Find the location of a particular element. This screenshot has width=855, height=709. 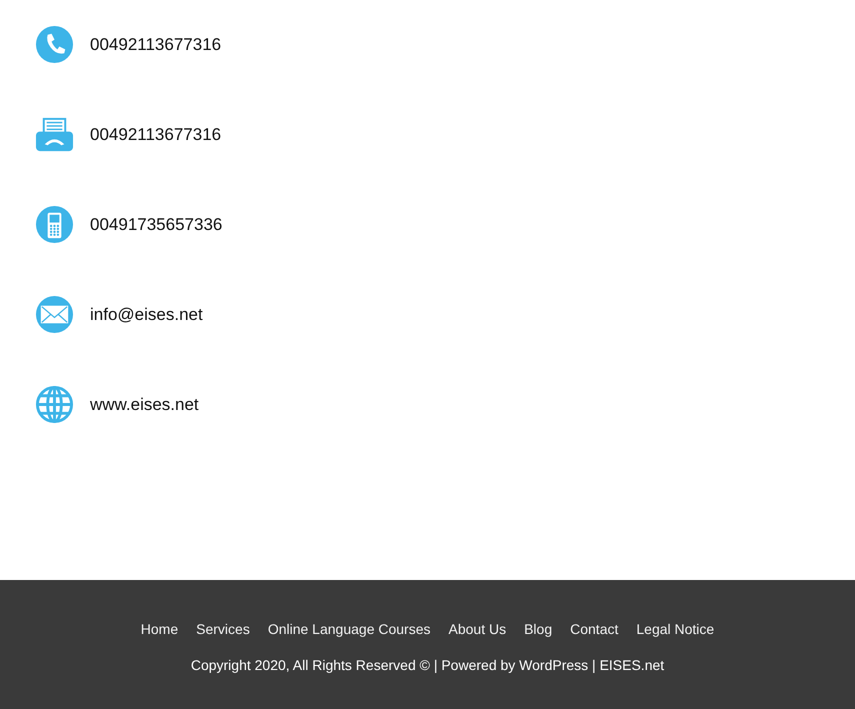

footer-nav-link: Home is located at coordinates (159, 629).